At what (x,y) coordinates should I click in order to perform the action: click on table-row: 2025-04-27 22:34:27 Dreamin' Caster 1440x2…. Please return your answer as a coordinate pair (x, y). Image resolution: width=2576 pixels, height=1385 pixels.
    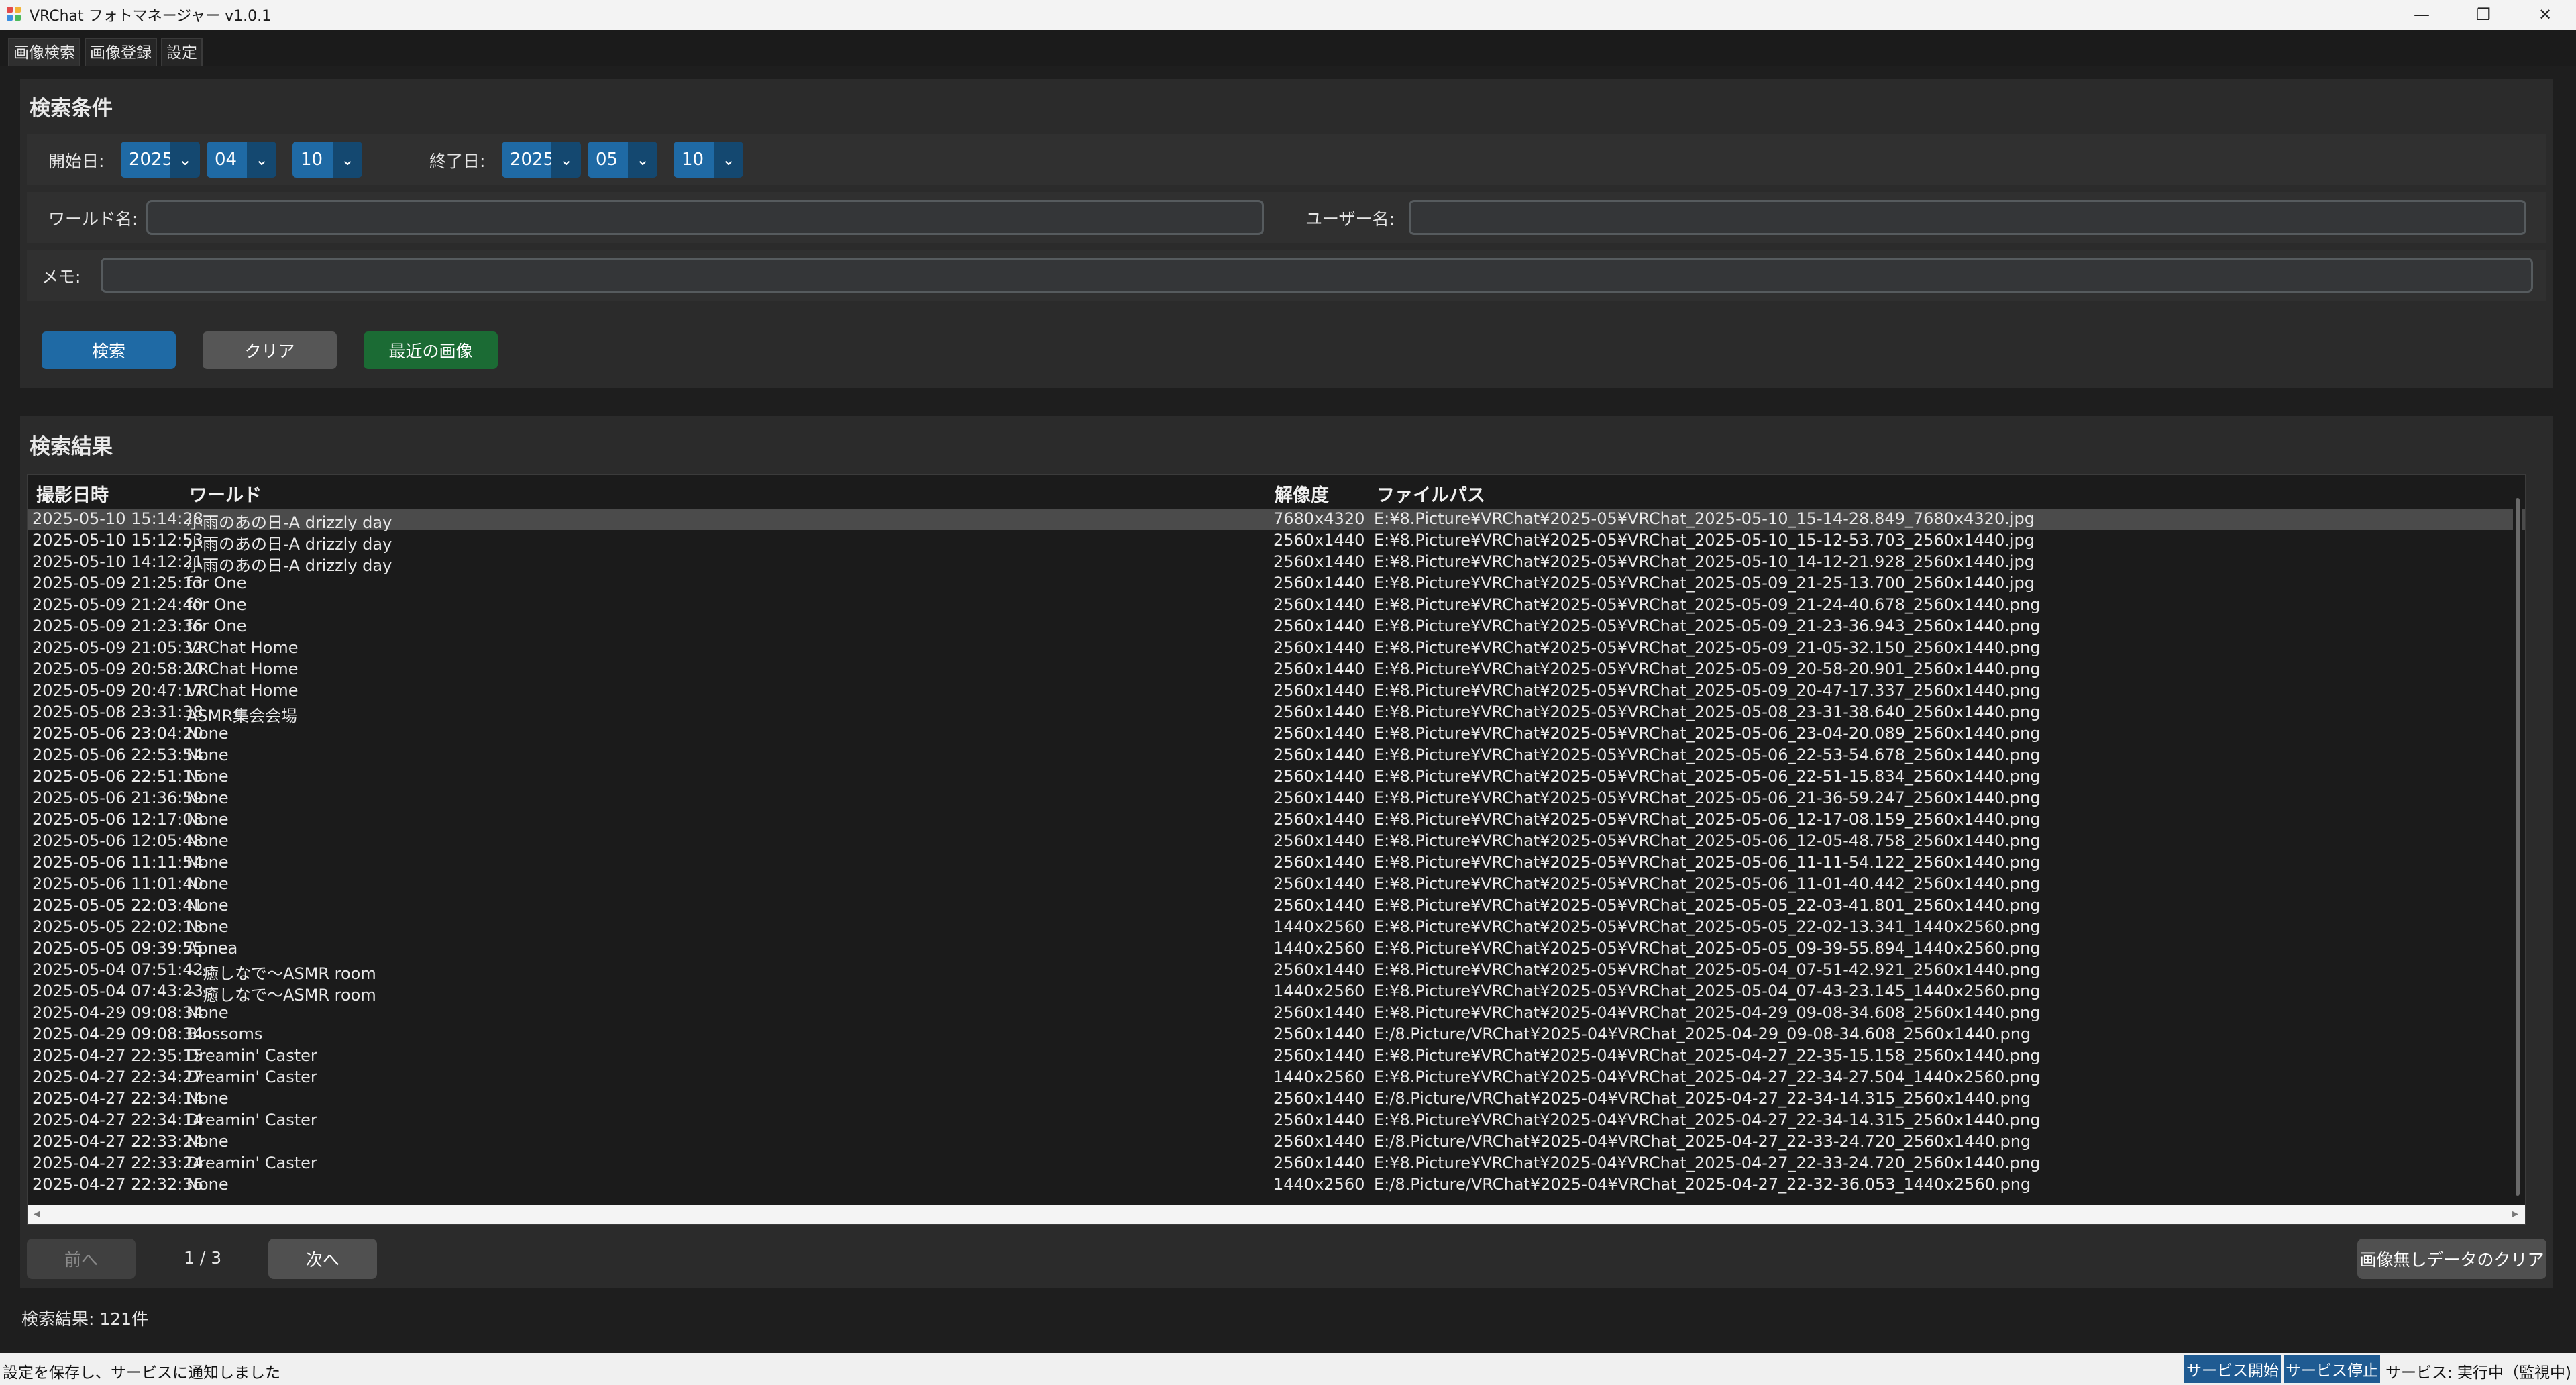
    Looking at the image, I should click on (1276, 1077).